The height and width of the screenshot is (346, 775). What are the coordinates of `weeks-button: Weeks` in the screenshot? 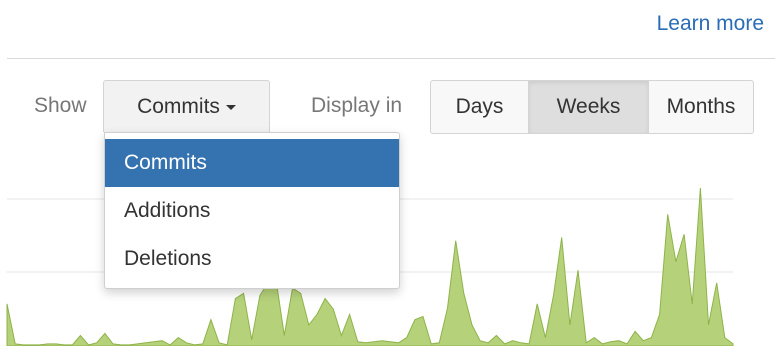 It's located at (588, 107).